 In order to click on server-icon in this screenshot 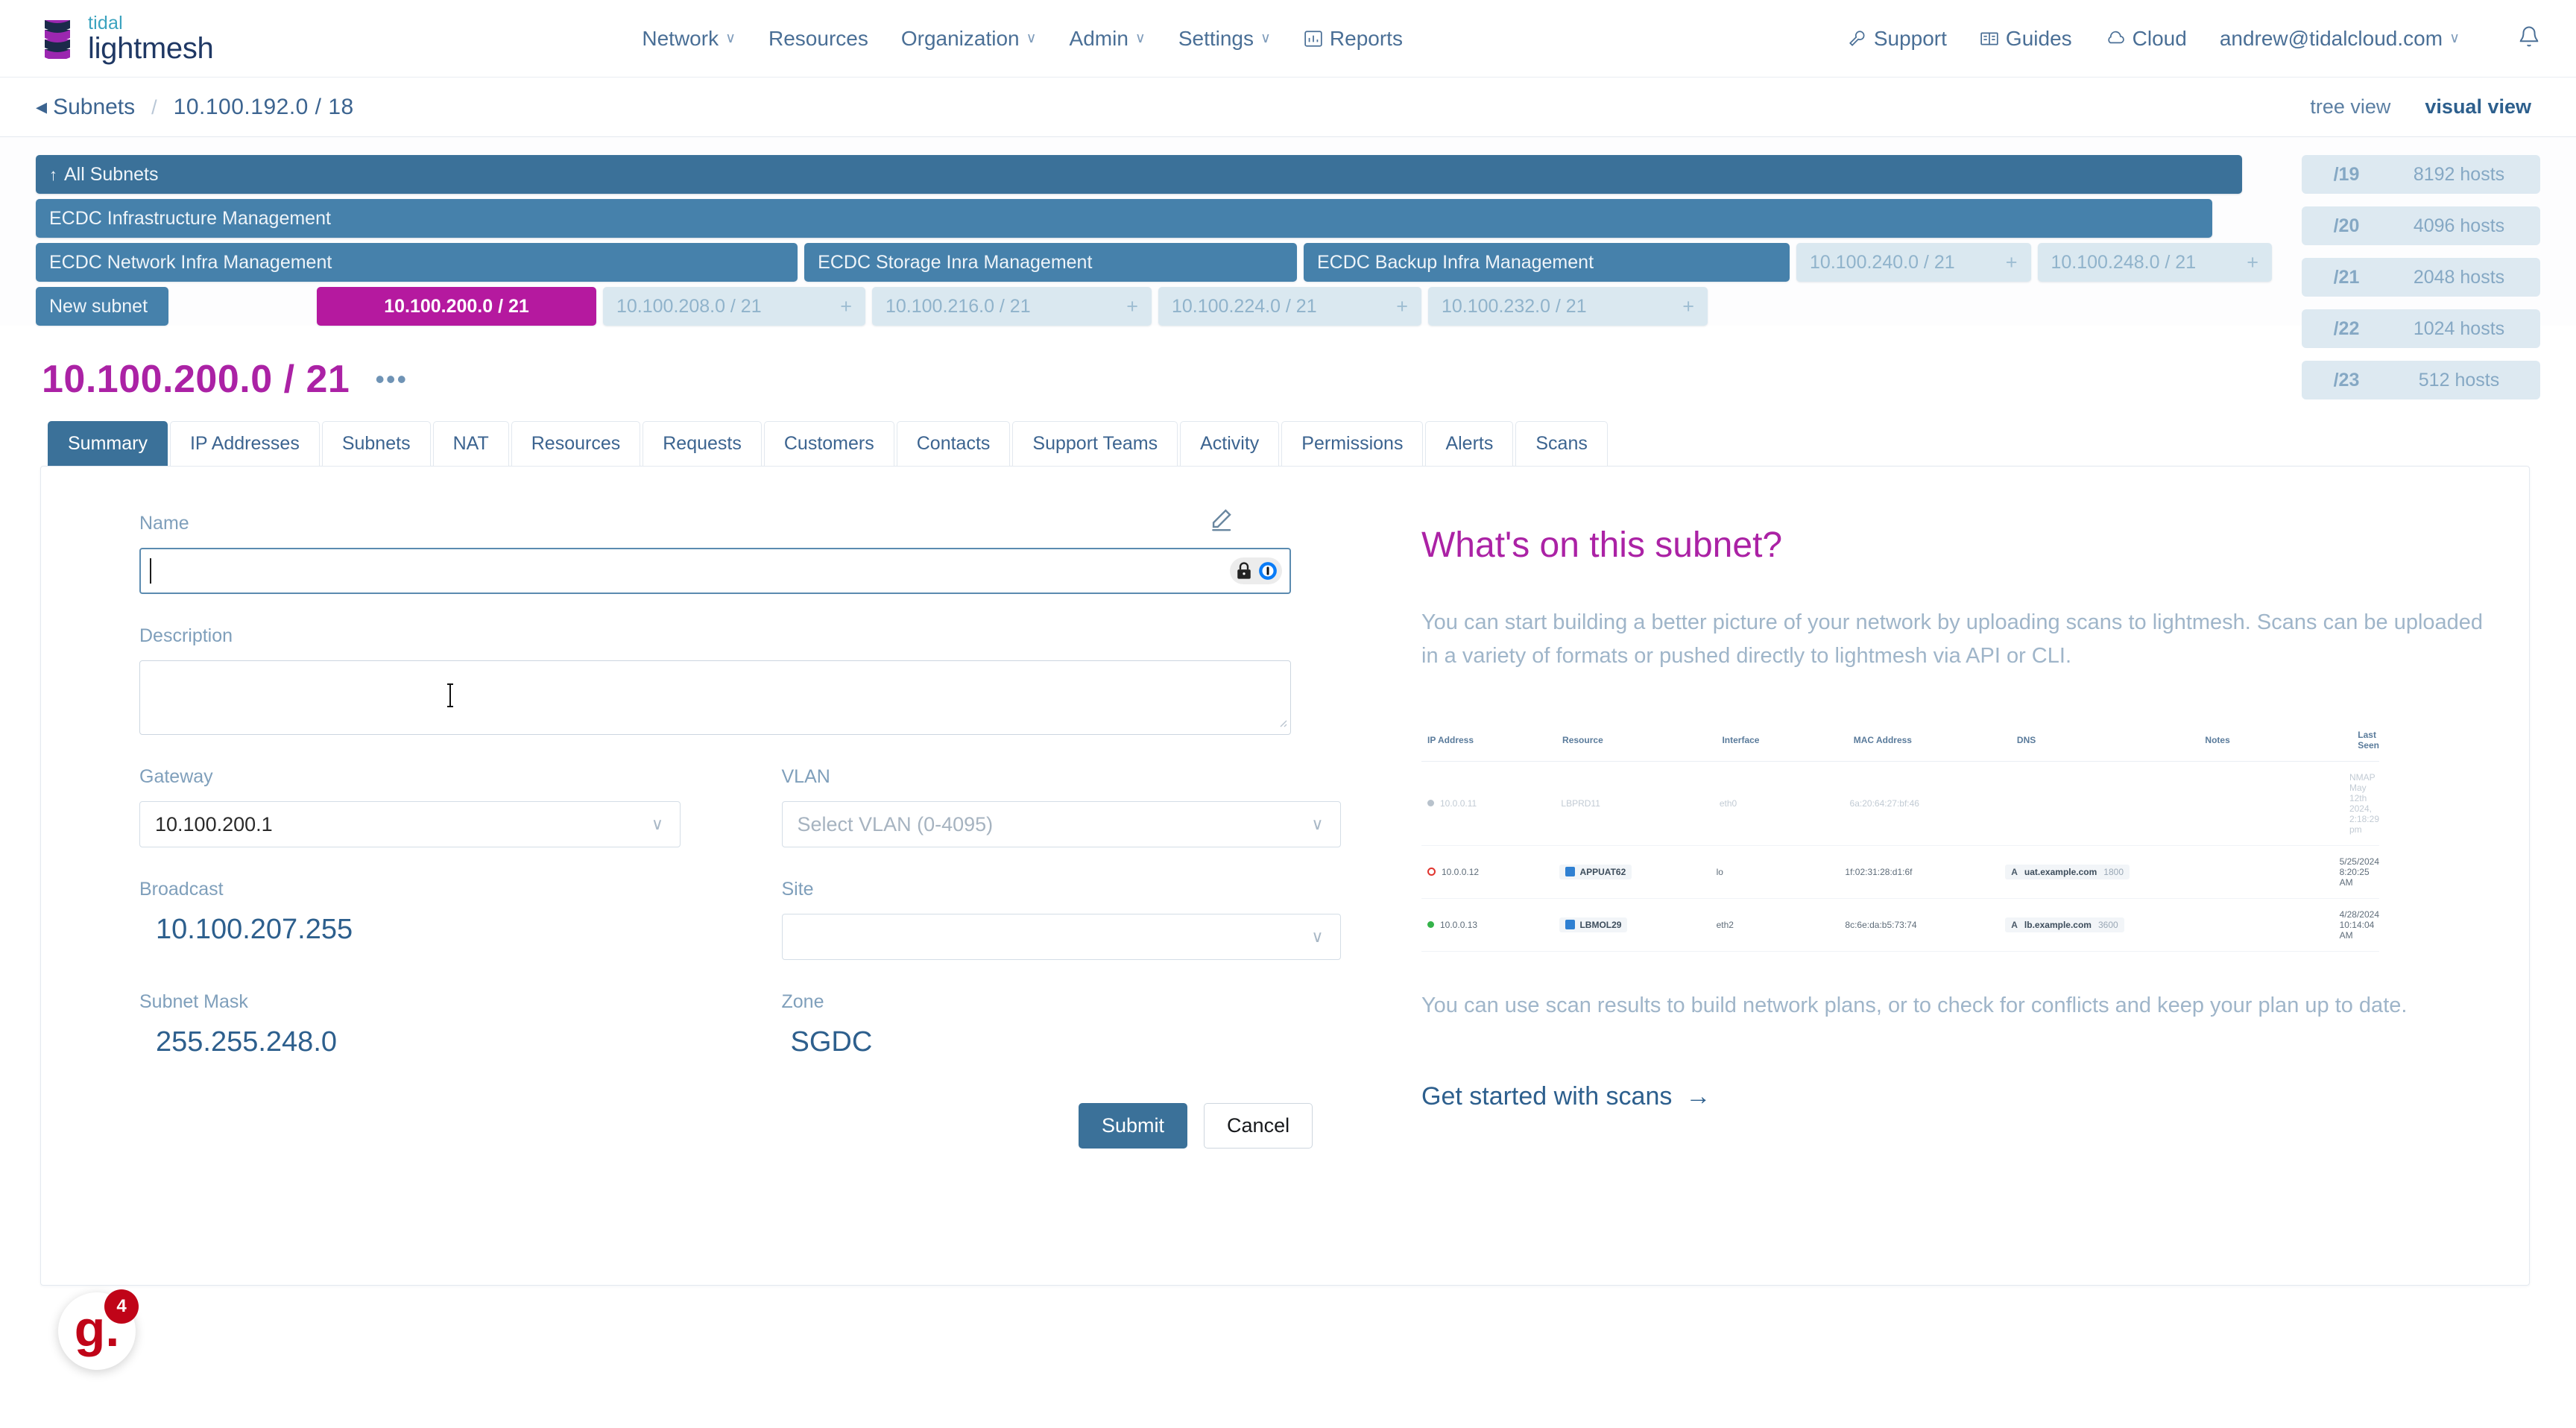, I will do `click(1570, 872)`.